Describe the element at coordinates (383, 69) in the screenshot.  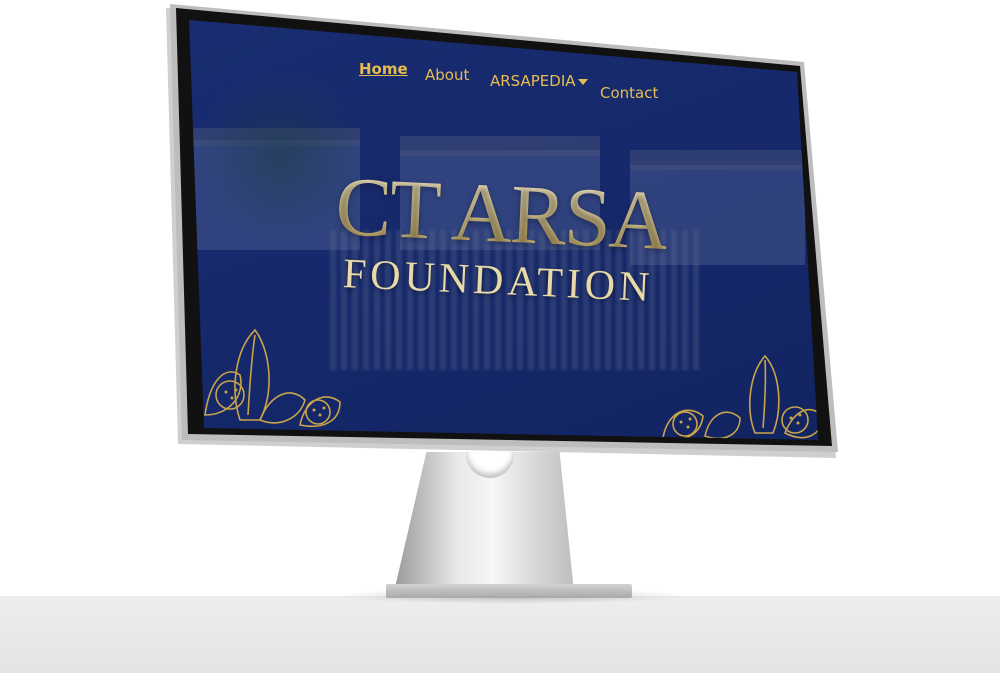
I see `nav-home-link: Home` at that location.